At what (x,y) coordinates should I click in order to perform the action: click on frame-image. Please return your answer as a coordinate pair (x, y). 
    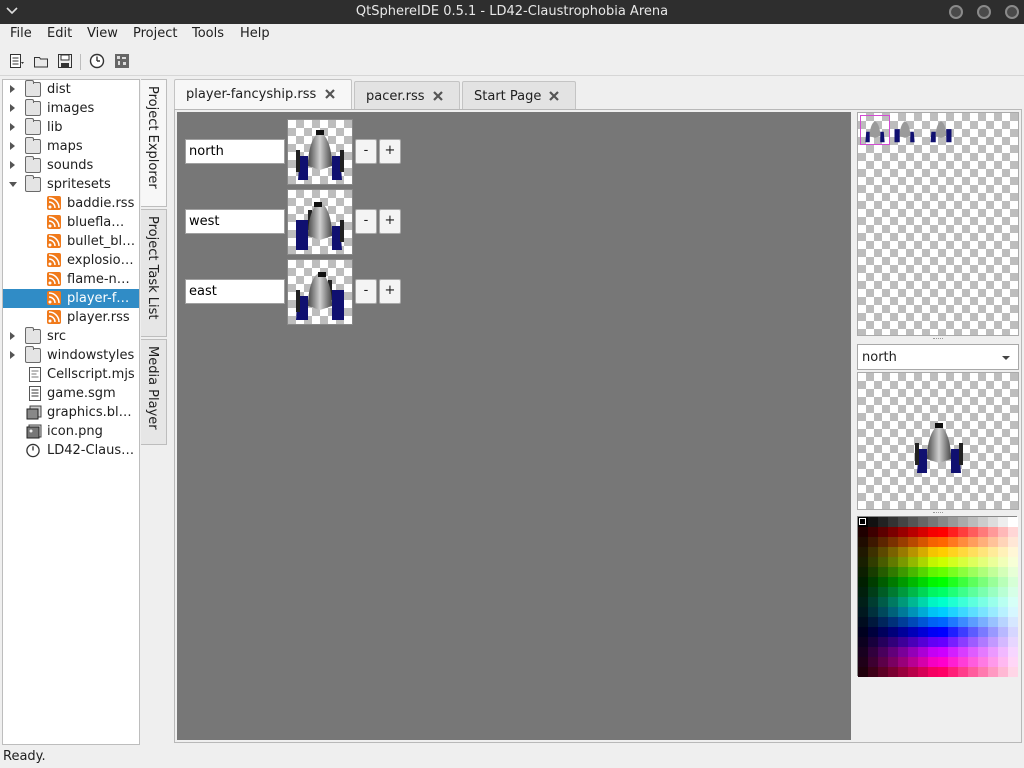
    Looking at the image, I should click on (941, 130).